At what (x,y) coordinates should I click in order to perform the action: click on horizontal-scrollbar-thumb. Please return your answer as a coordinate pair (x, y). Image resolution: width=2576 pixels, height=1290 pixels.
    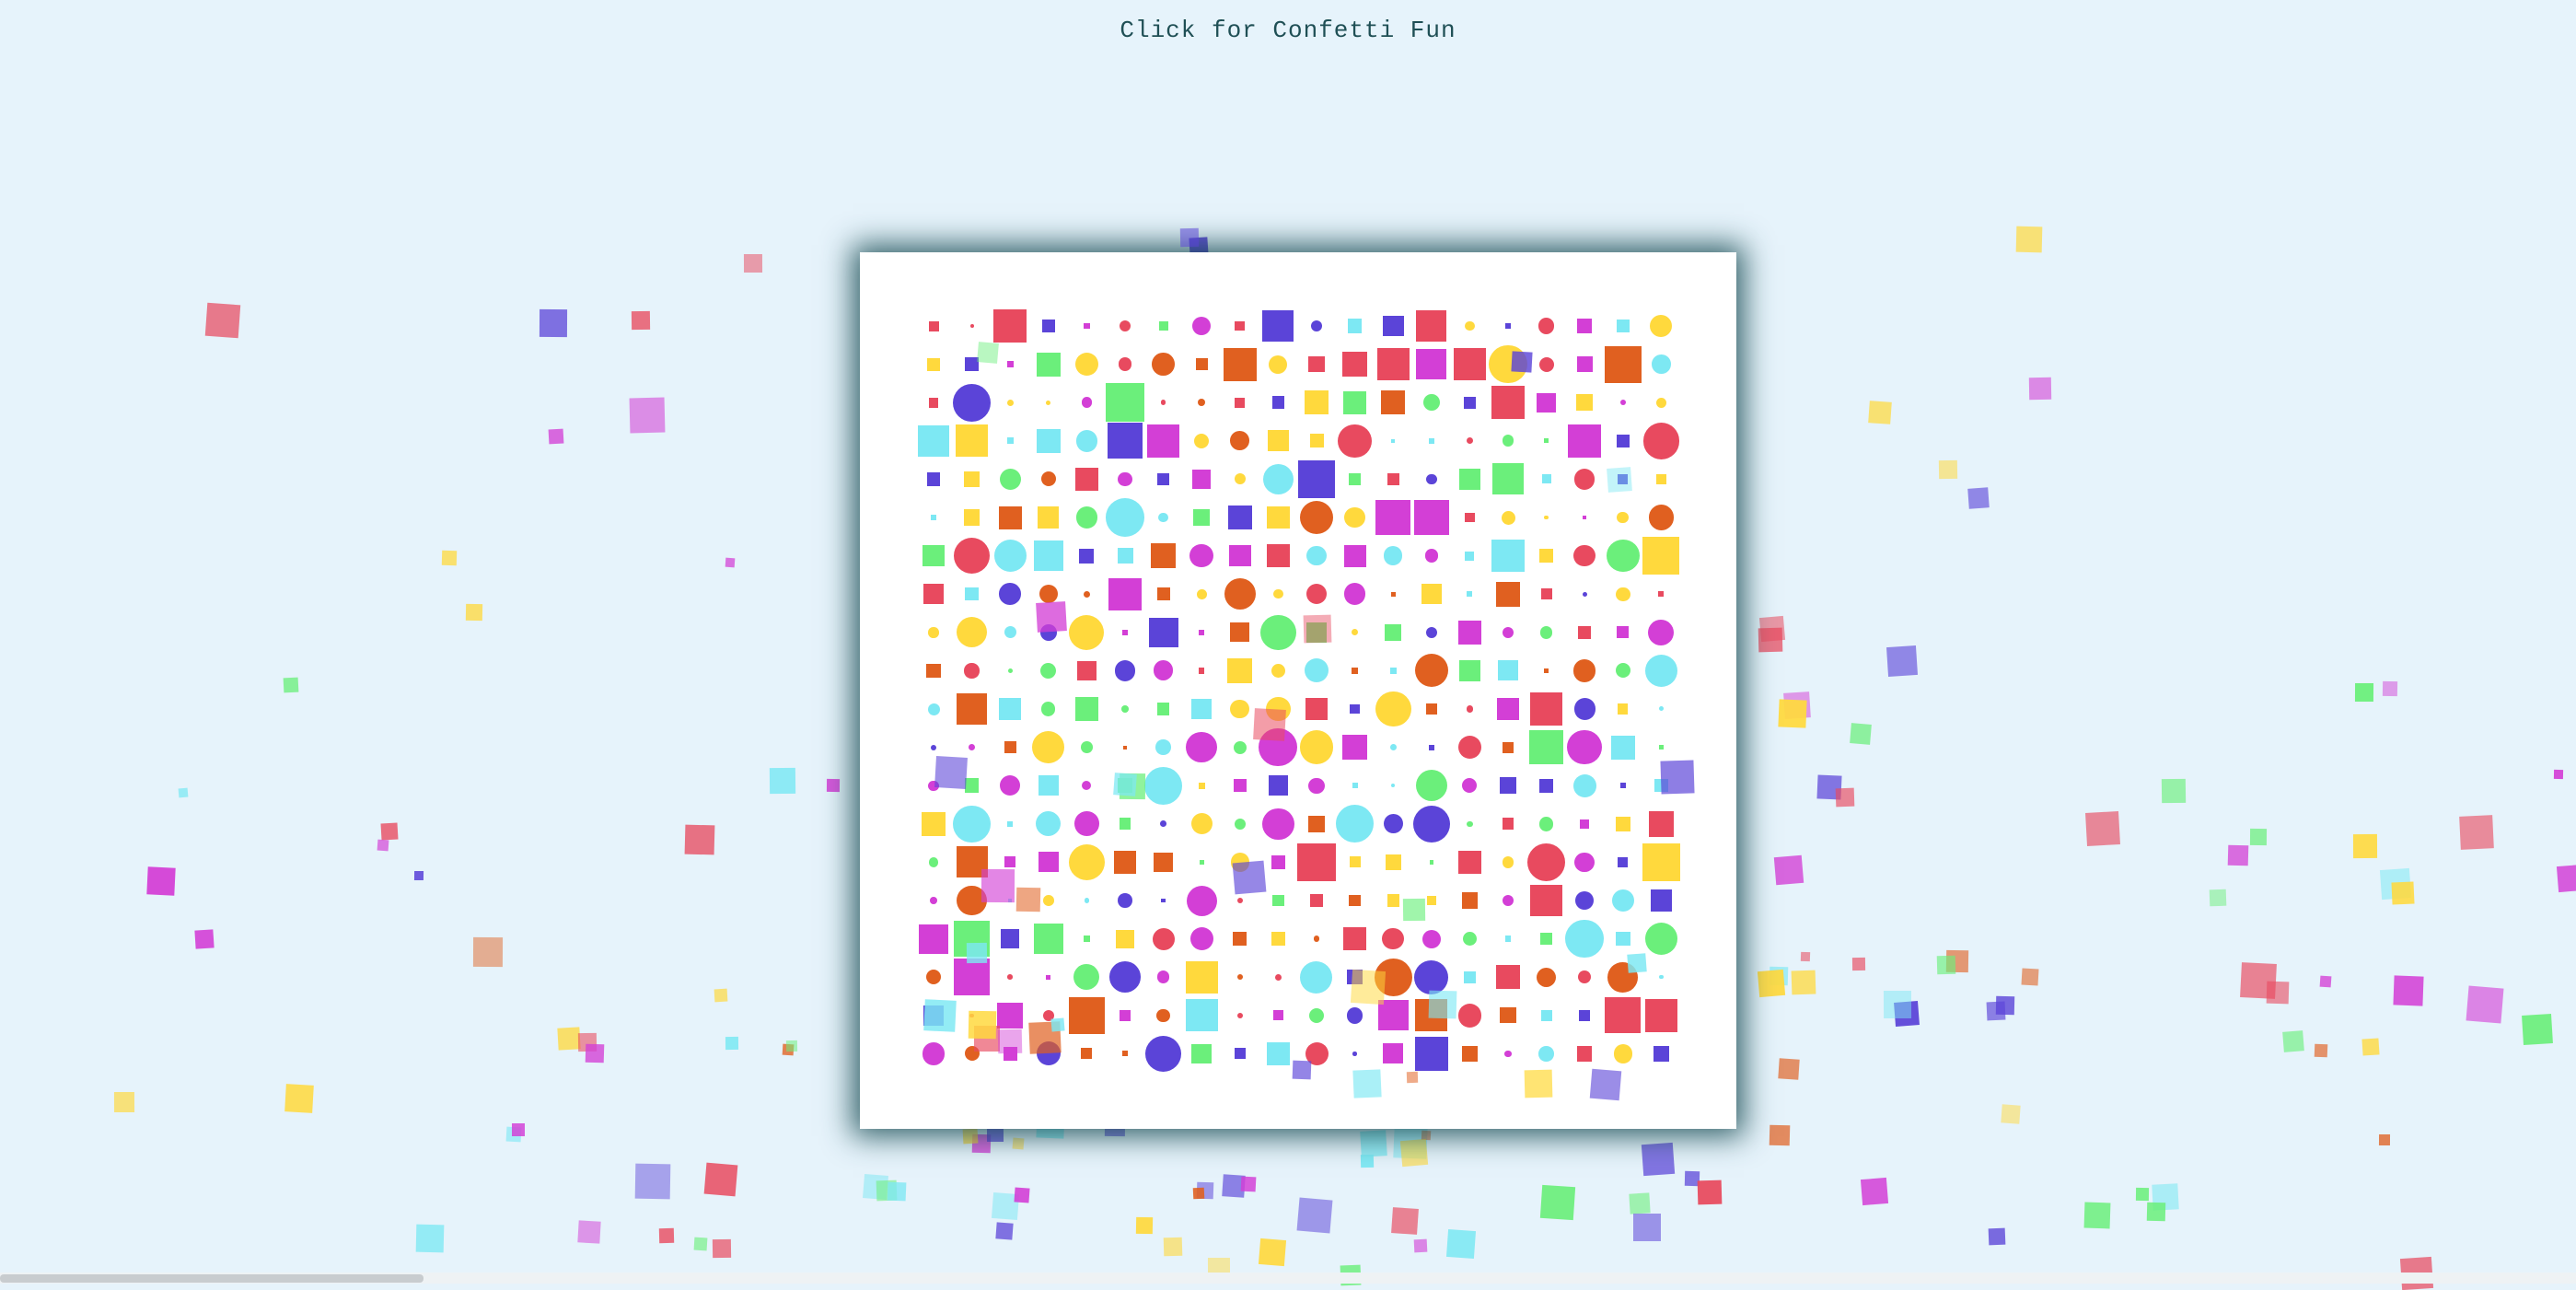
    Looking at the image, I should click on (212, 1278).